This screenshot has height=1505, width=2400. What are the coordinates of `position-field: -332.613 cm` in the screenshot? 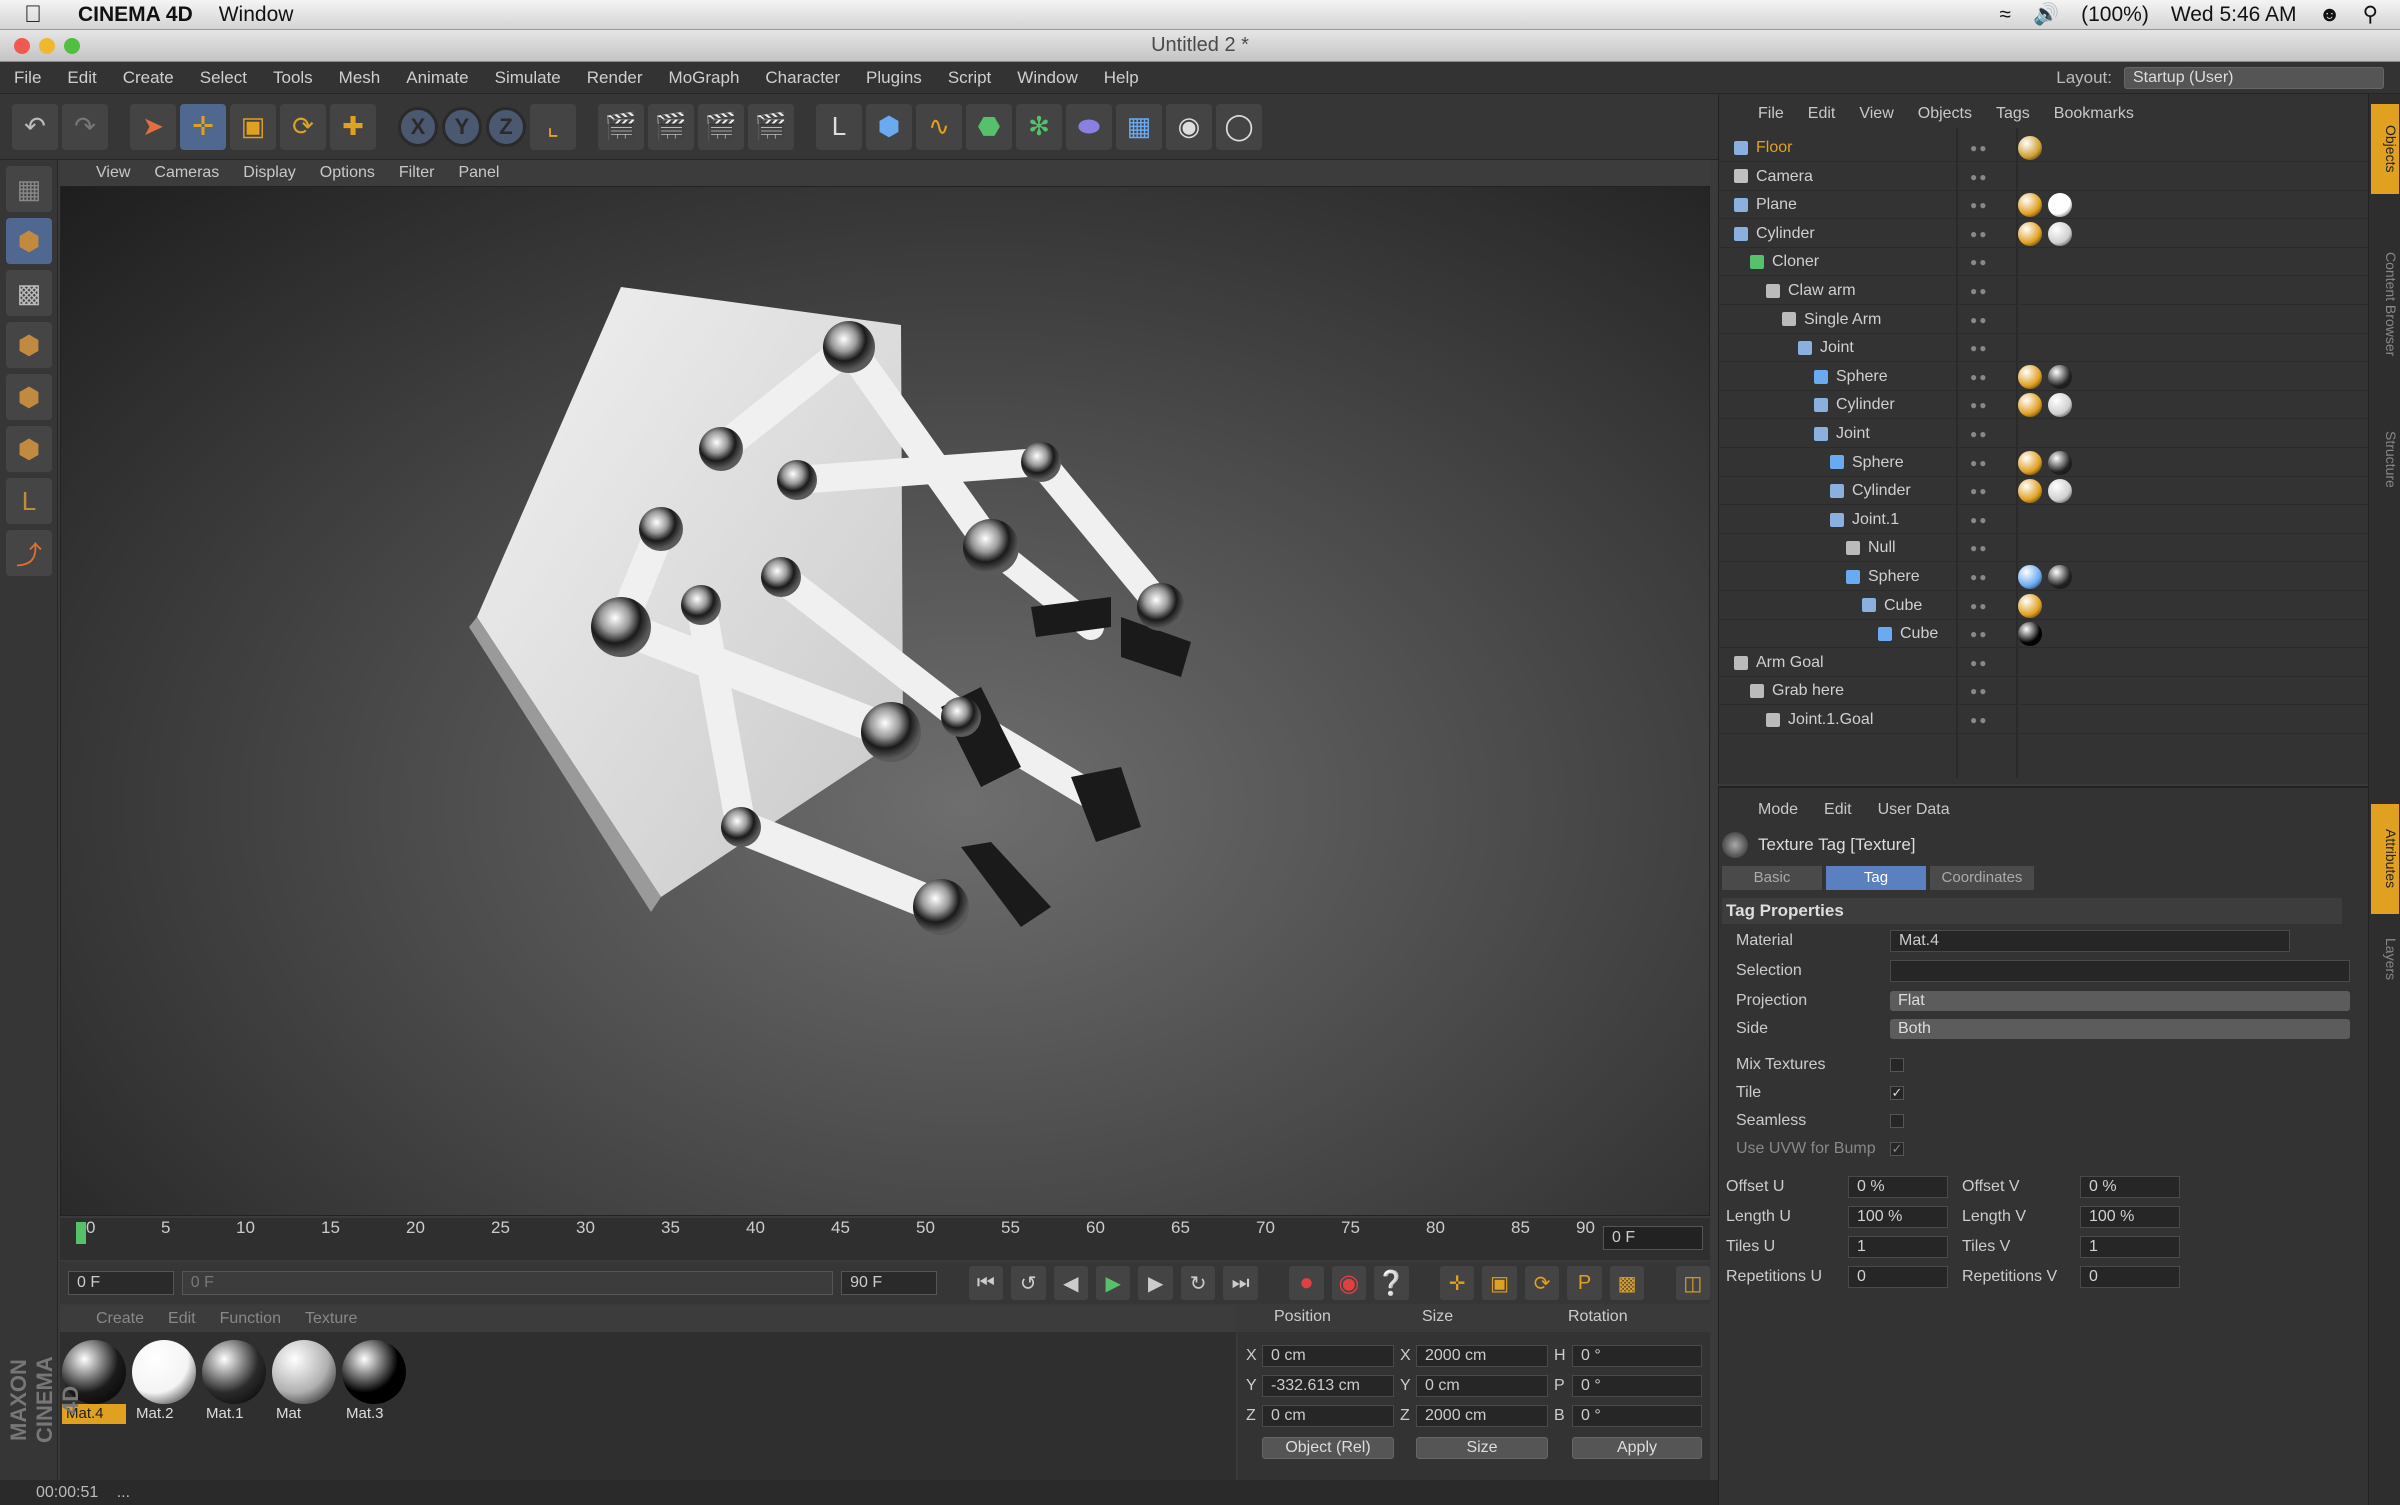 It's located at (1328, 1386).